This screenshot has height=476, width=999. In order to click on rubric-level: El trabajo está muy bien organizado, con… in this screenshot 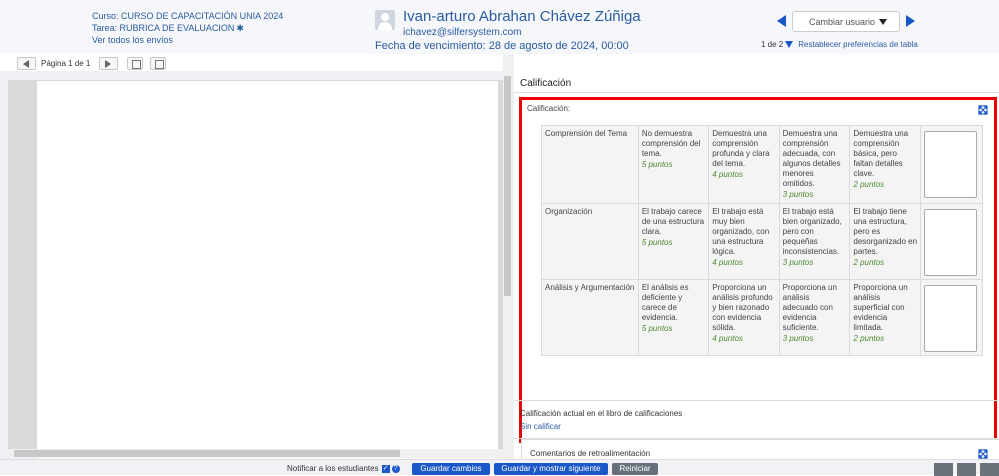, I will do `click(744, 241)`.